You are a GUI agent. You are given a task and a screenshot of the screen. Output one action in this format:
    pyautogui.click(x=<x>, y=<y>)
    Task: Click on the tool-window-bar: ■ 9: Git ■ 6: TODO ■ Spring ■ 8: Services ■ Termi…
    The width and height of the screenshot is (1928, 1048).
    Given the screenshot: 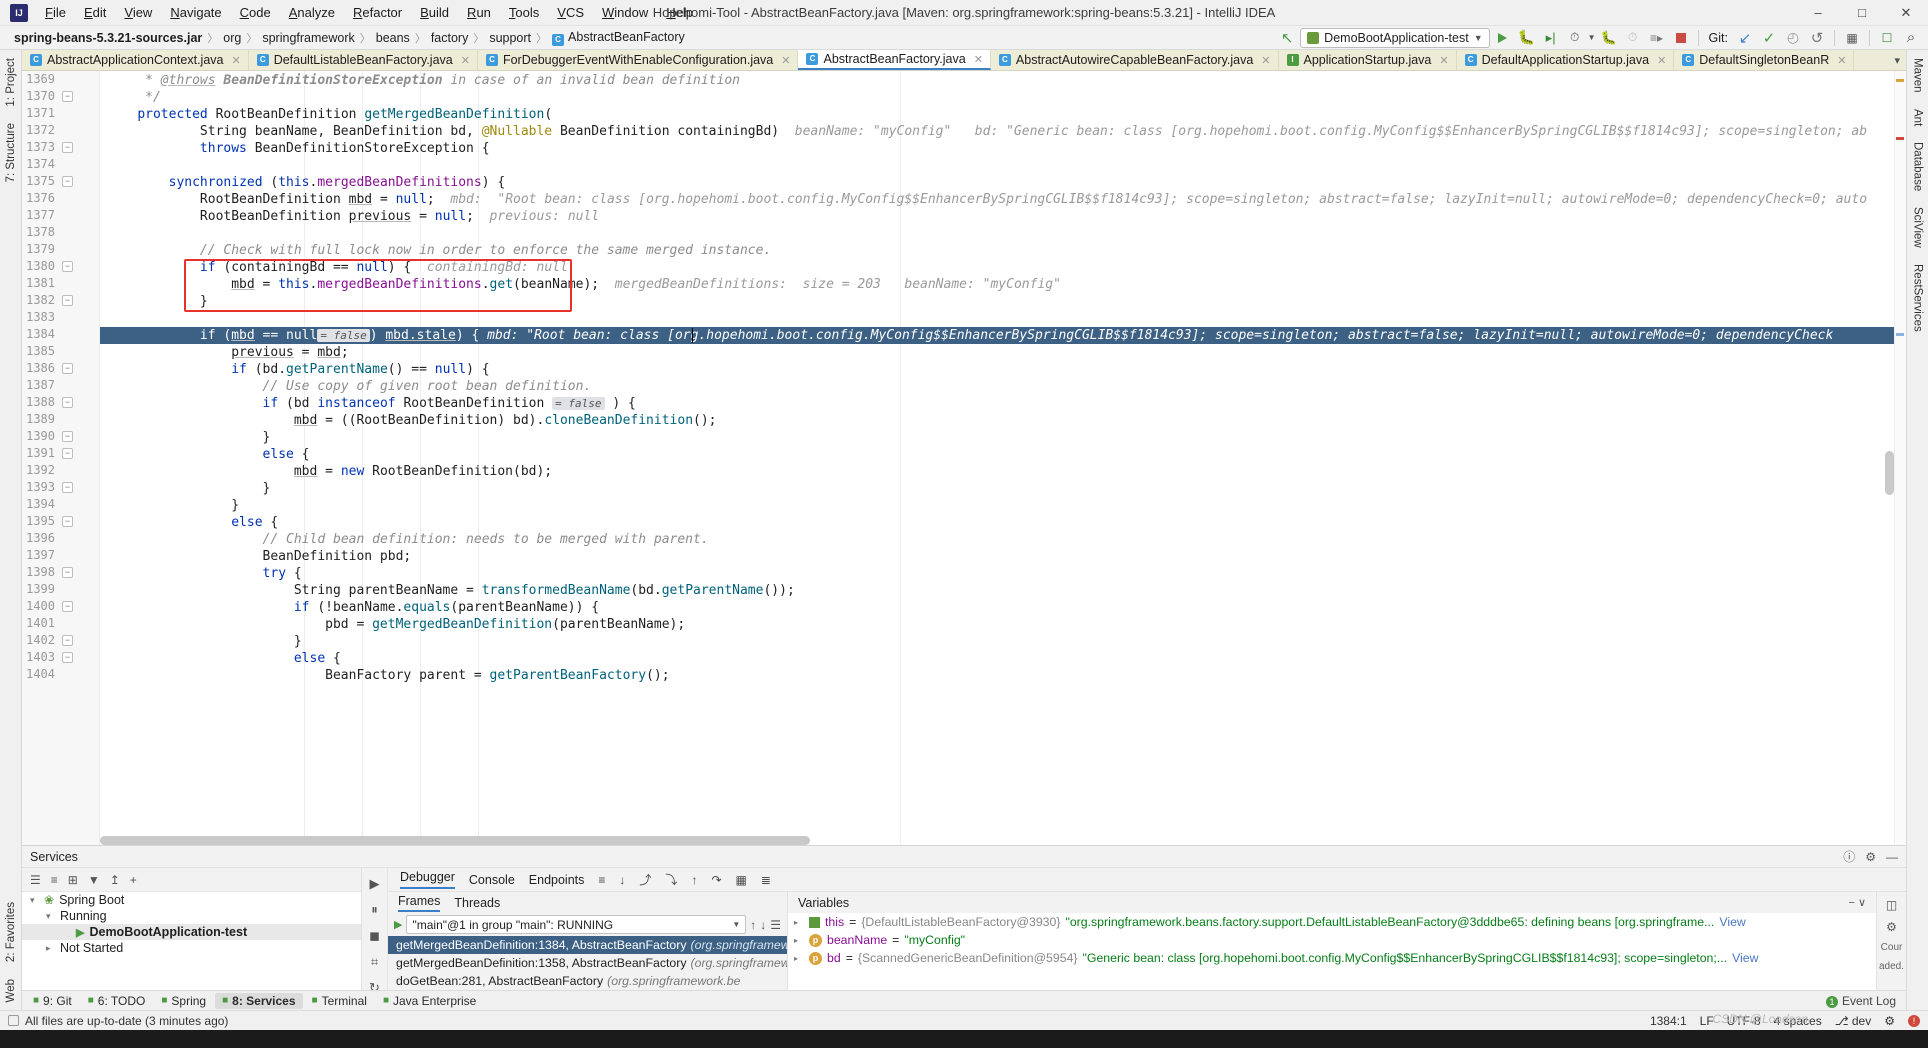 What is the action you would take?
    pyautogui.click(x=964, y=1000)
    